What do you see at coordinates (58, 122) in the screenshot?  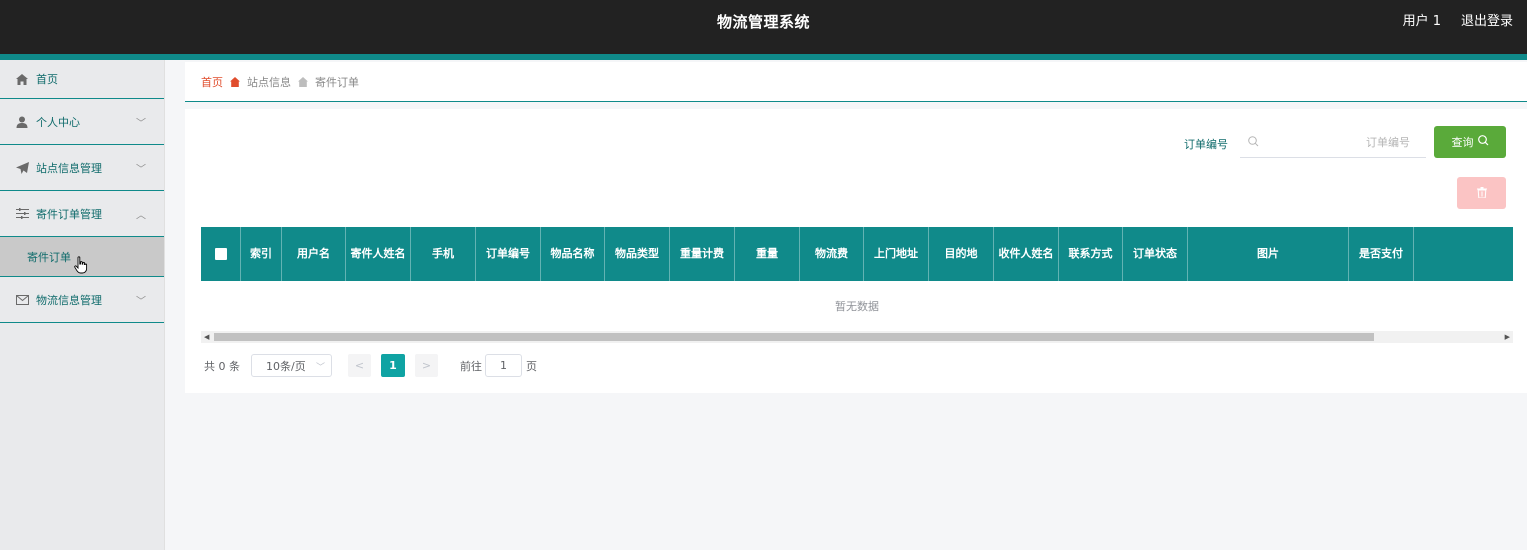 I see `sidebar-item-label: 个人中心` at bounding box center [58, 122].